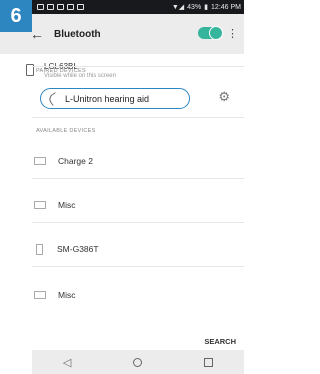  I want to click on hearing-aid-icon, so click(54, 99).